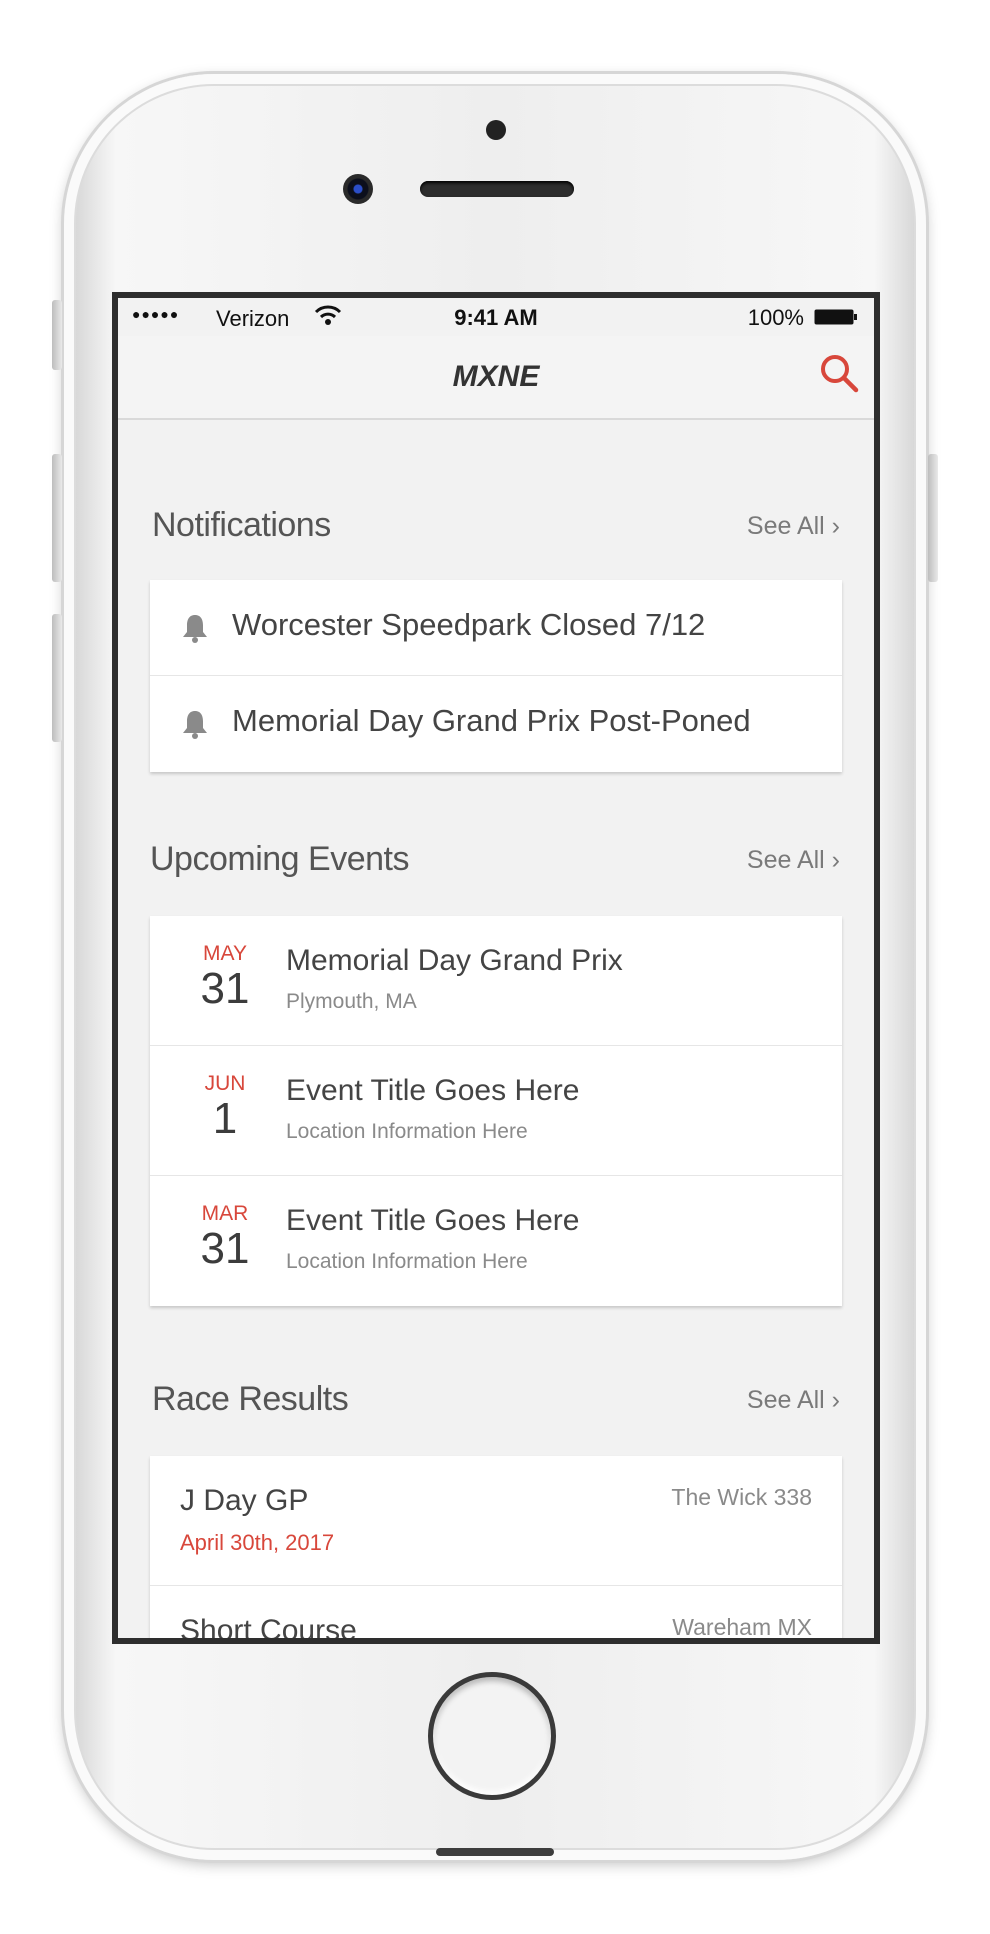 The width and height of the screenshot is (990, 1934). What do you see at coordinates (775, 317) in the screenshot?
I see `battery-percent: 100%` at bounding box center [775, 317].